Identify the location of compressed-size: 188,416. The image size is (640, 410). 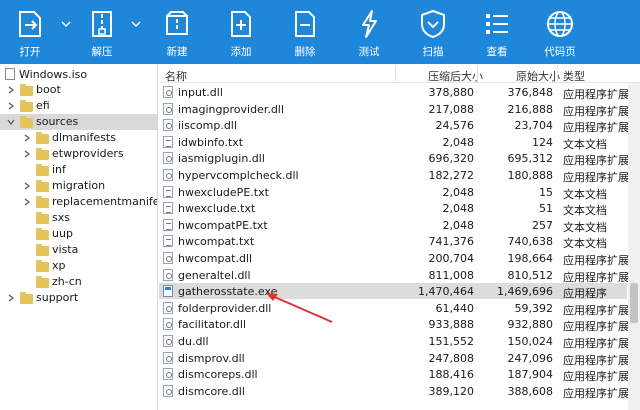
(451, 375).